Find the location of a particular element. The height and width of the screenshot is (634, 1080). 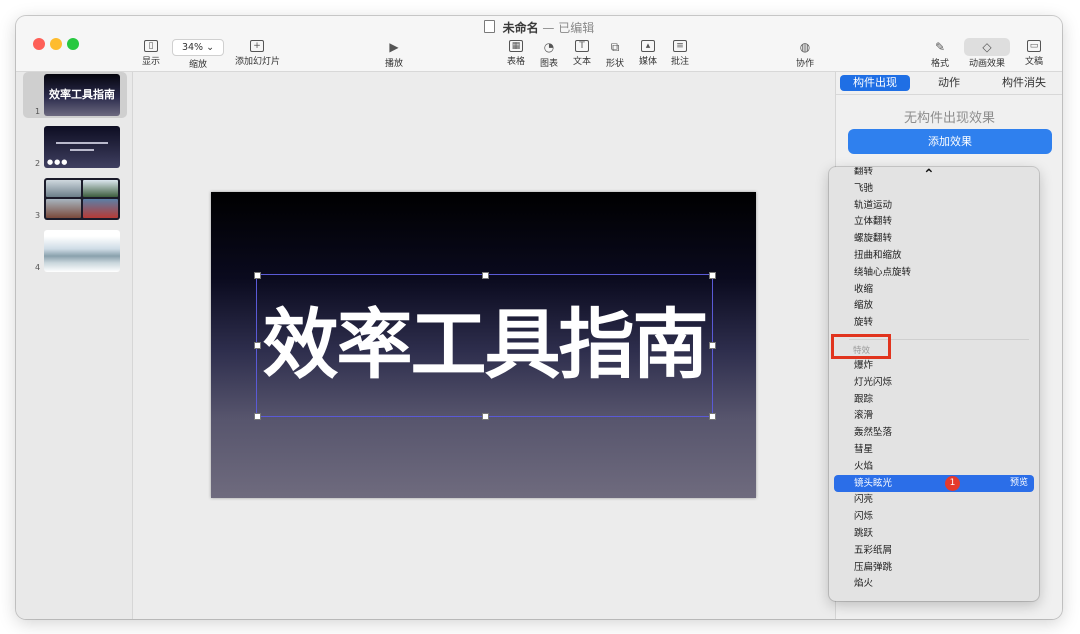

slide-navigator: 1 效率工具指南 2 ●●● 3 4 is located at coordinates (74, 345).